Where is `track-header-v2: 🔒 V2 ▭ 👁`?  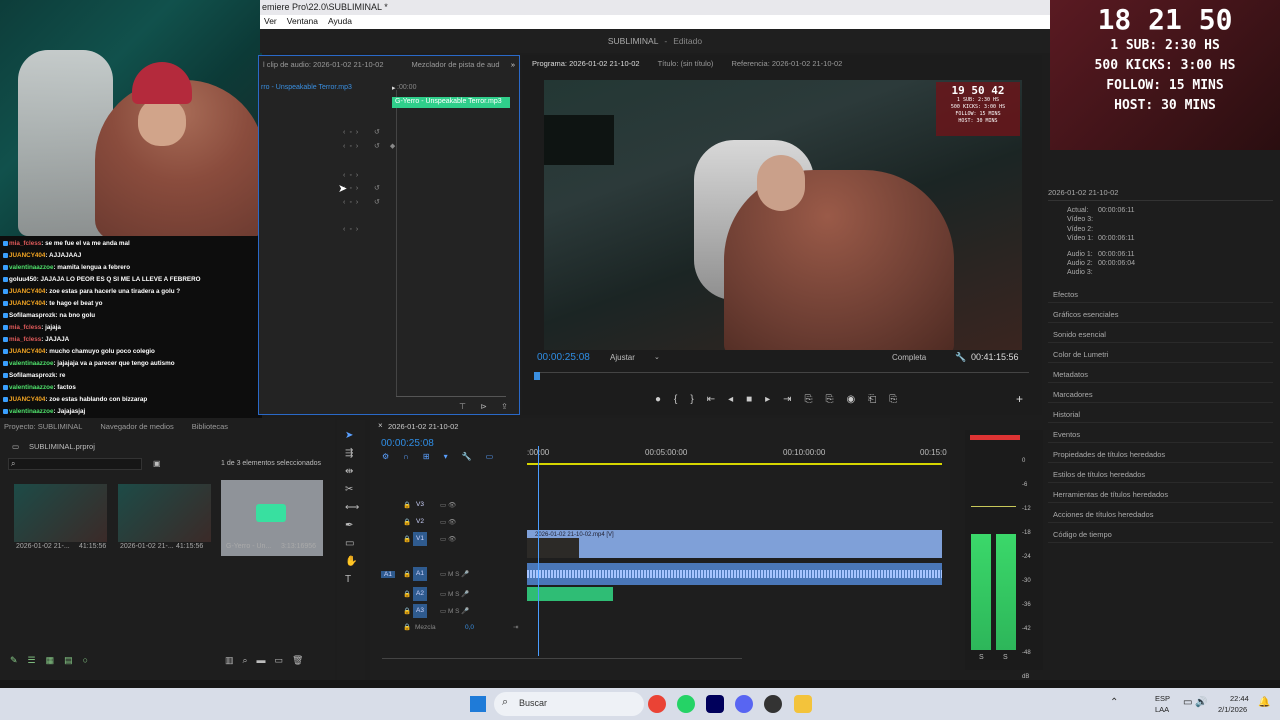
track-header-v2: 🔒 V2 ▭ 👁 is located at coordinates (447, 522).